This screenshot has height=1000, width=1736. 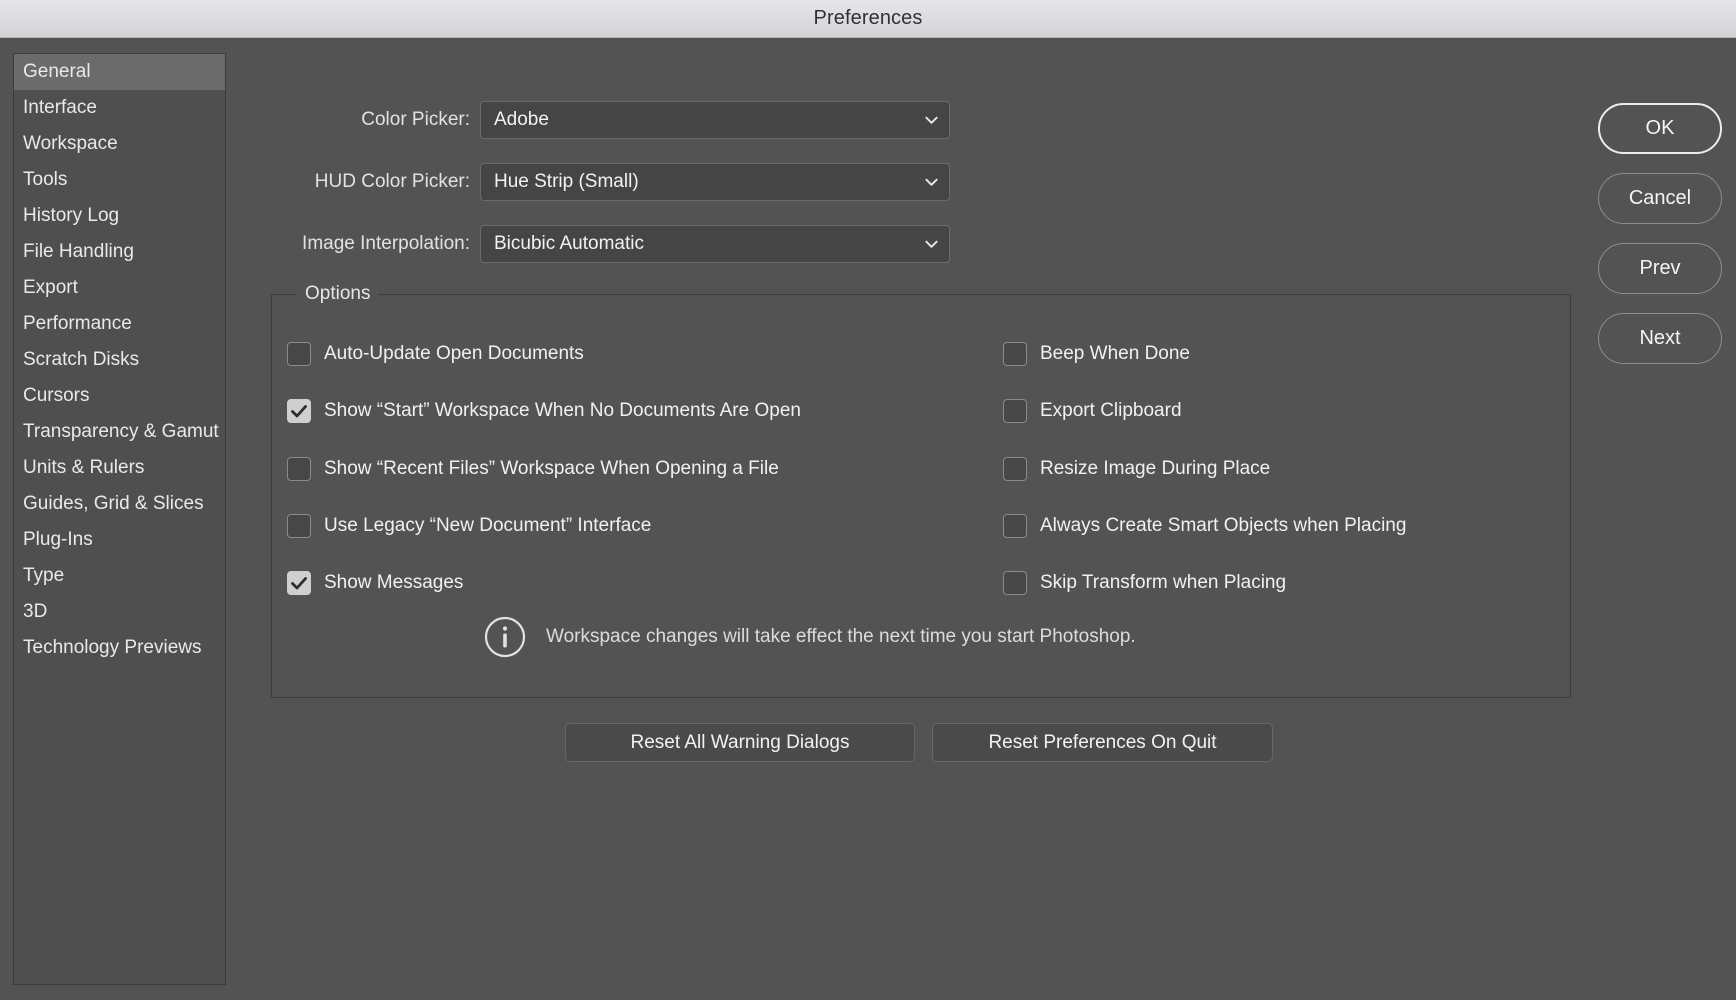 What do you see at coordinates (78, 251) in the screenshot?
I see `sidebar-item-label: File Handling` at bounding box center [78, 251].